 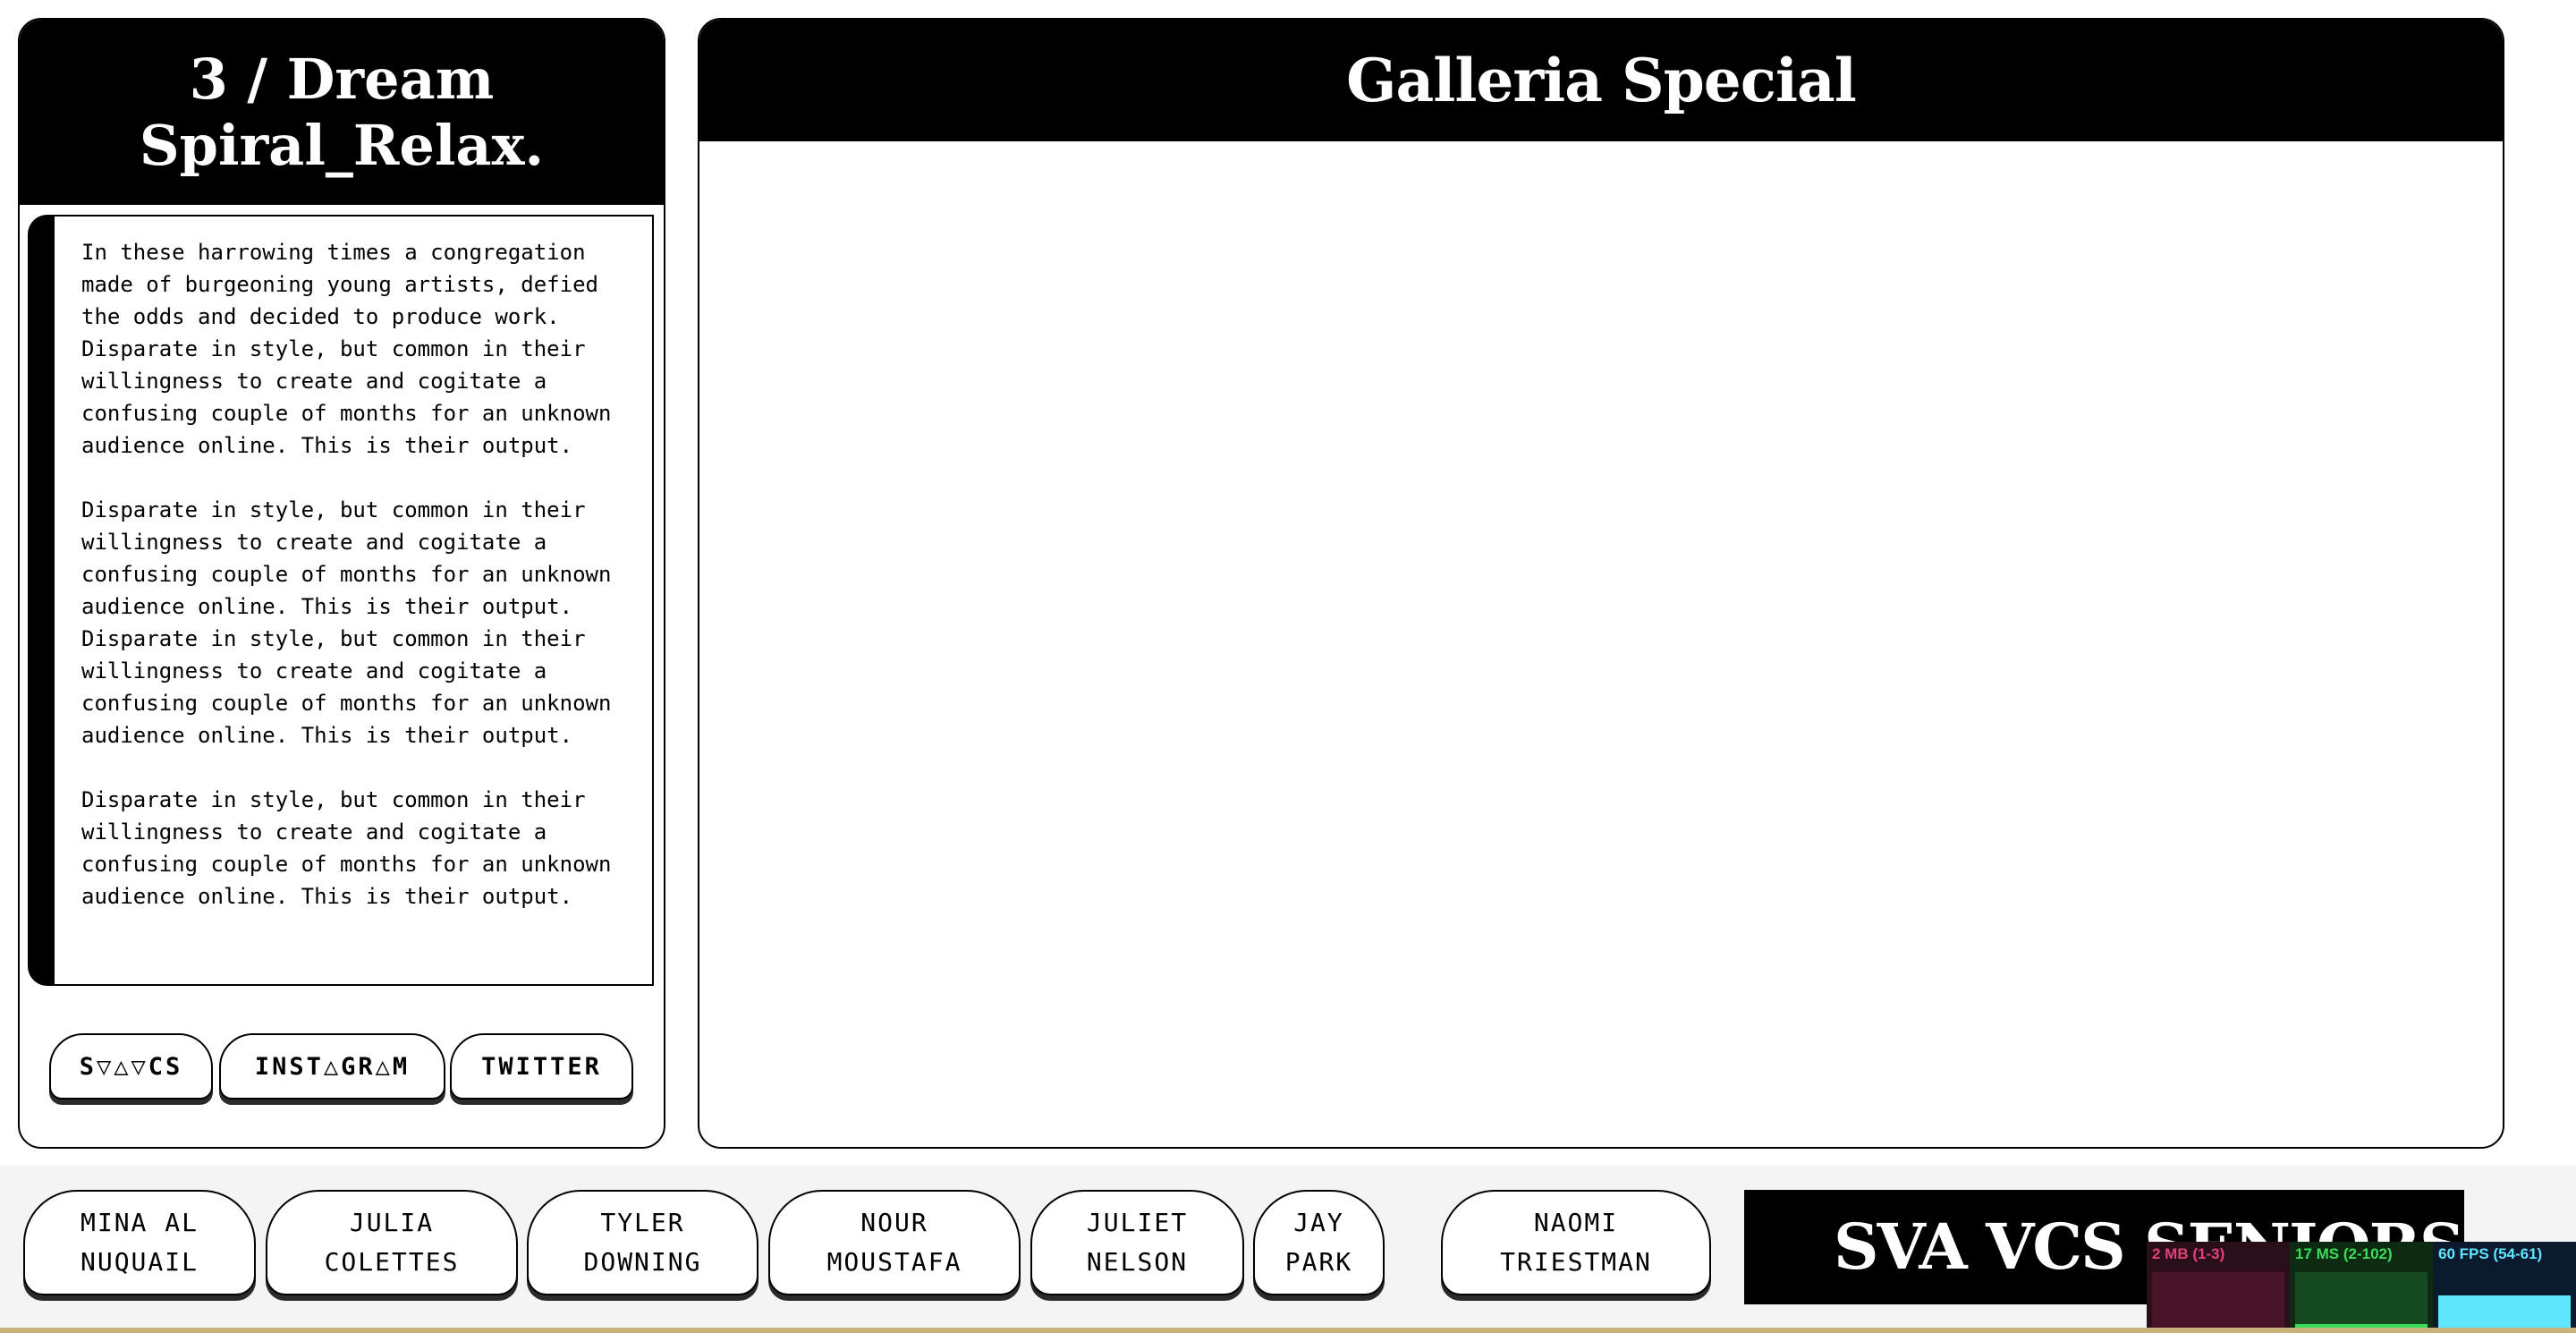 I want to click on artist-first-name: JULIET, so click(x=1137, y=1222).